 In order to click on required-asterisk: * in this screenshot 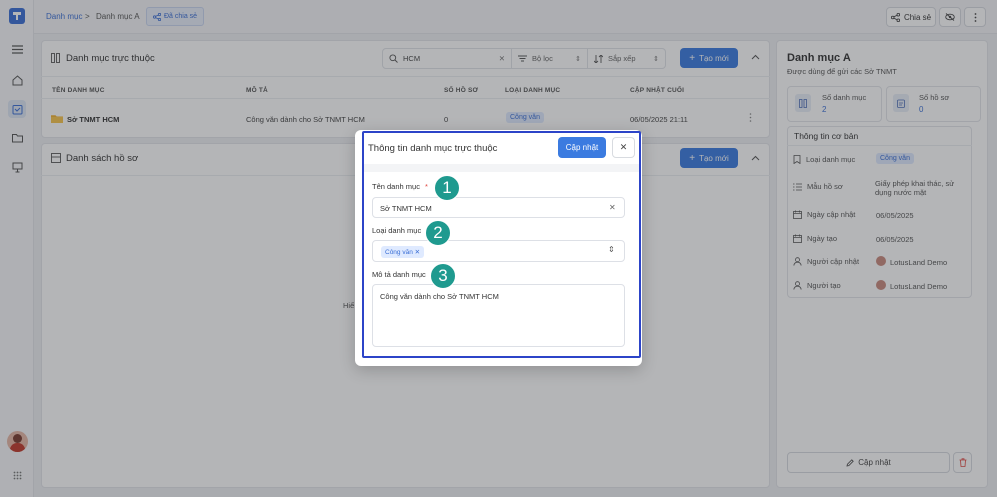, I will do `click(426, 186)`.